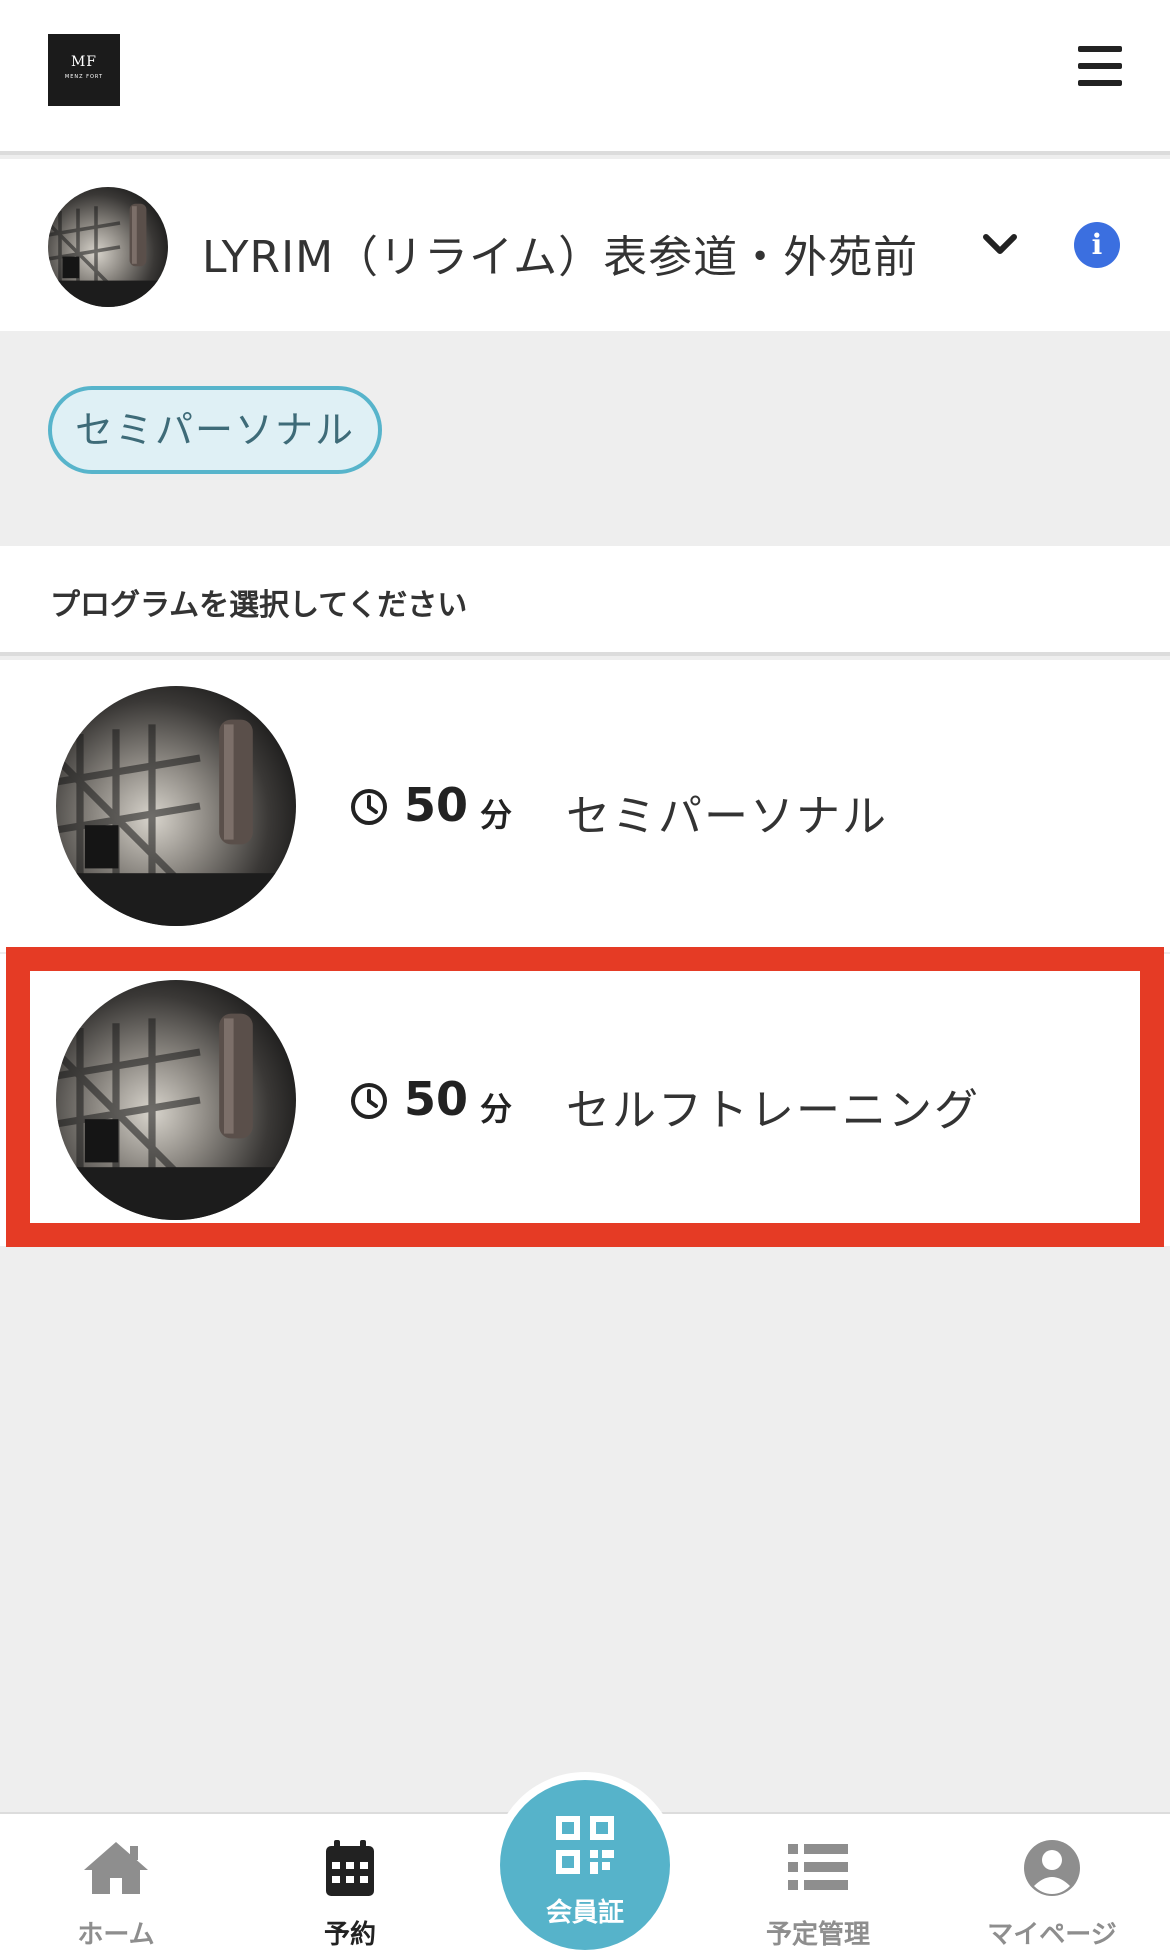 The height and width of the screenshot is (1957, 1170). I want to click on home-icon, so click(116, 1868).